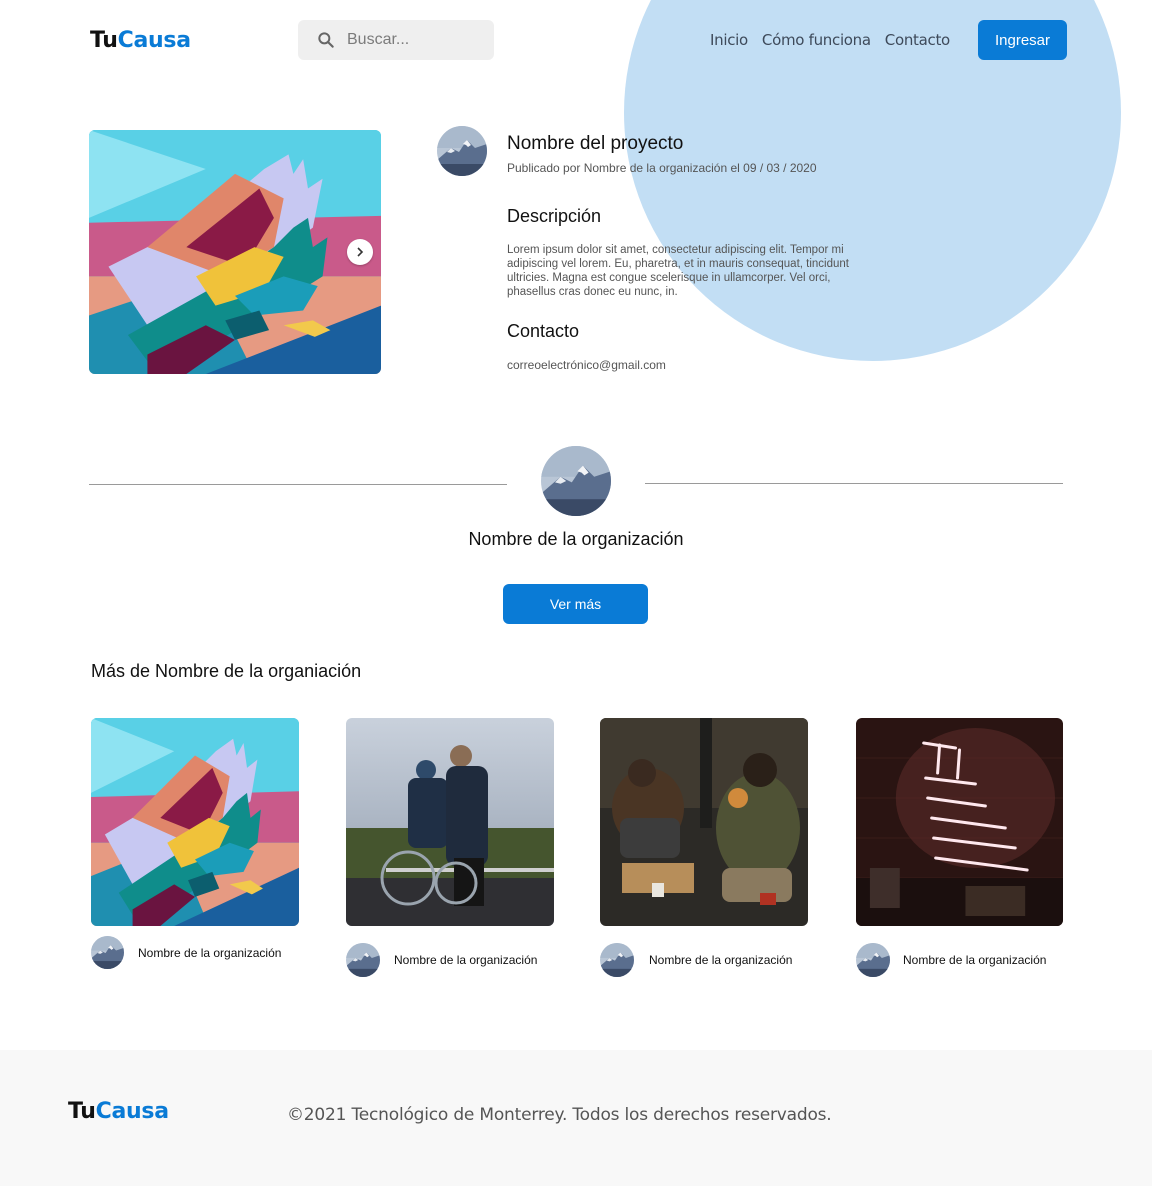 This screenshot has height=1186, width=1152. I want to click on footer-logo: TuCausa, so click(118, 1111).